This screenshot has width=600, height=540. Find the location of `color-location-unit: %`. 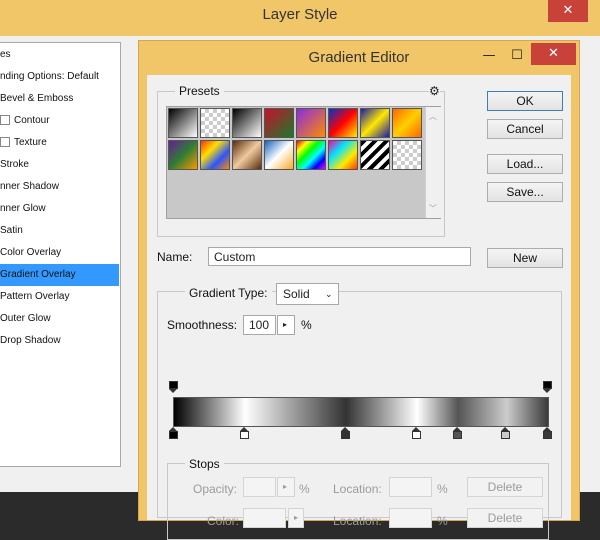

color-location-unit: % is located at coordinates (442, 521).